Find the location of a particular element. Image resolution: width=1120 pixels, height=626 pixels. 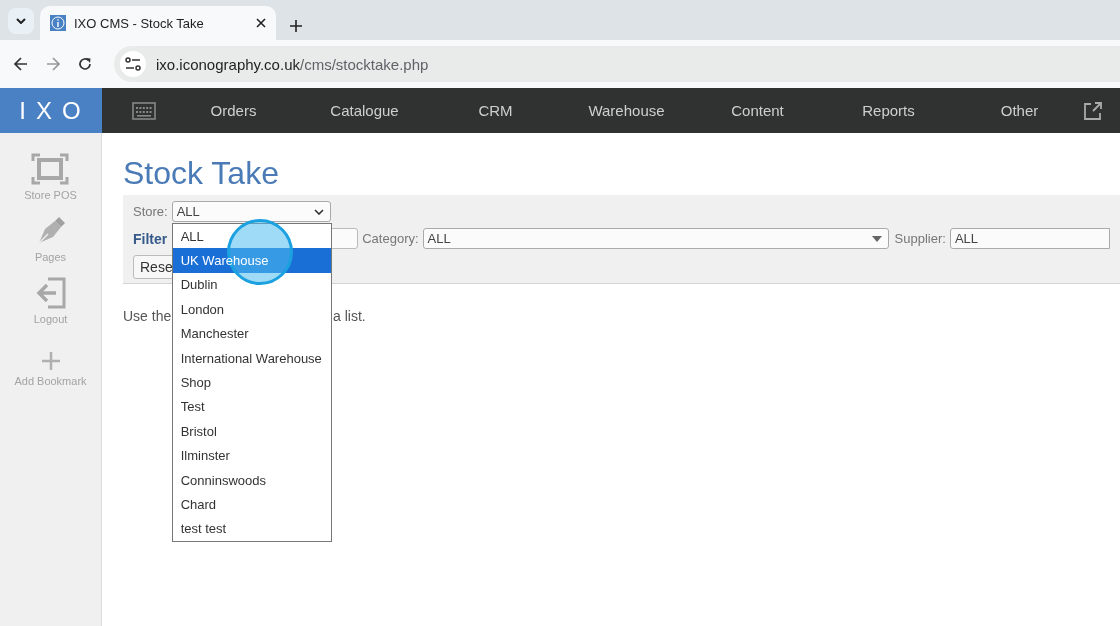

field-label: Store: is located at coordinates (150, 211).